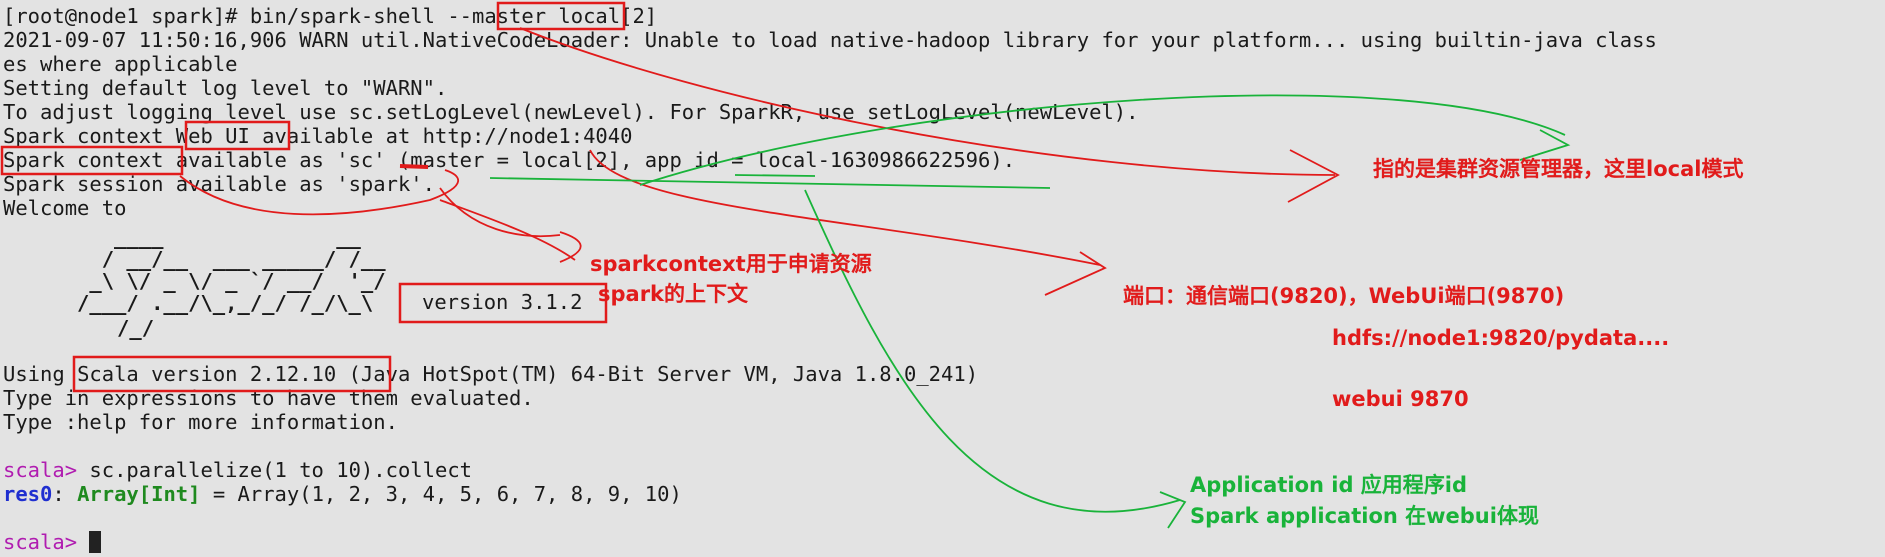 The width and height of the screenshot is (1885, 557). What do you see at coordinates (95, 542) in the screenshot?
I see `text-cursor` at bounding box center [95, 542].